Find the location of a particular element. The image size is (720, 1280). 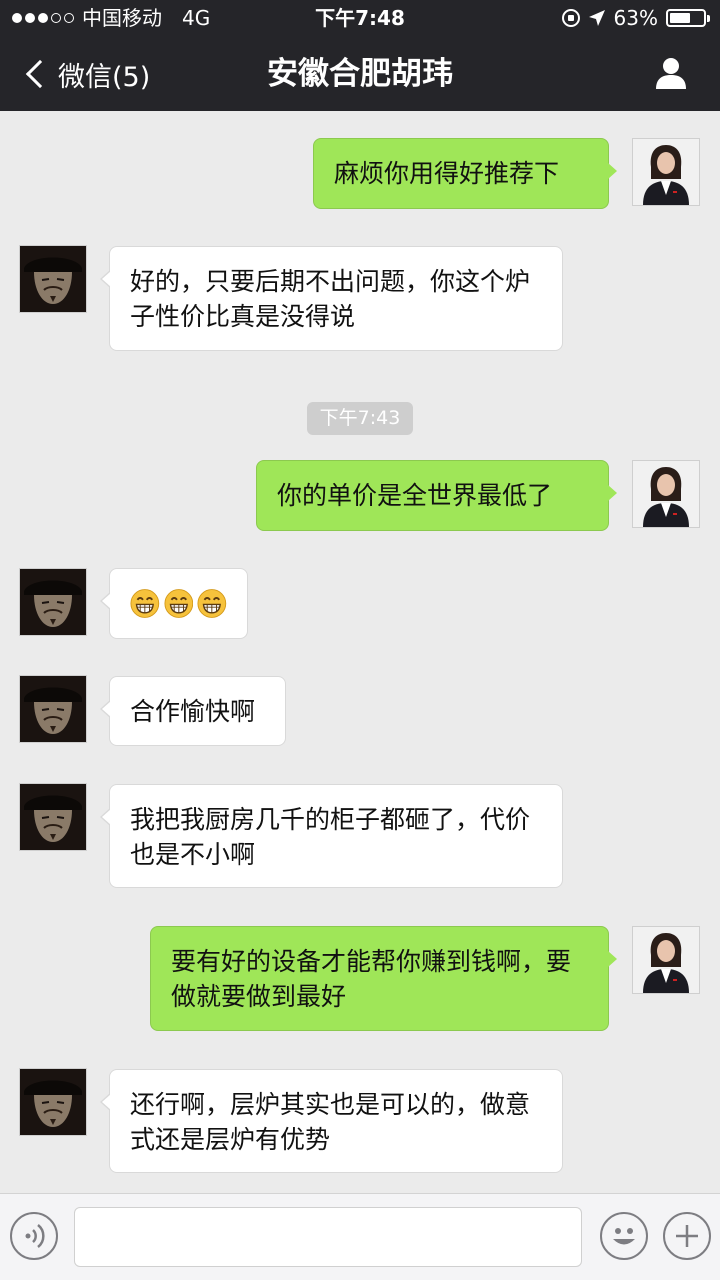

add-button is located at coordinates (687, 1236).